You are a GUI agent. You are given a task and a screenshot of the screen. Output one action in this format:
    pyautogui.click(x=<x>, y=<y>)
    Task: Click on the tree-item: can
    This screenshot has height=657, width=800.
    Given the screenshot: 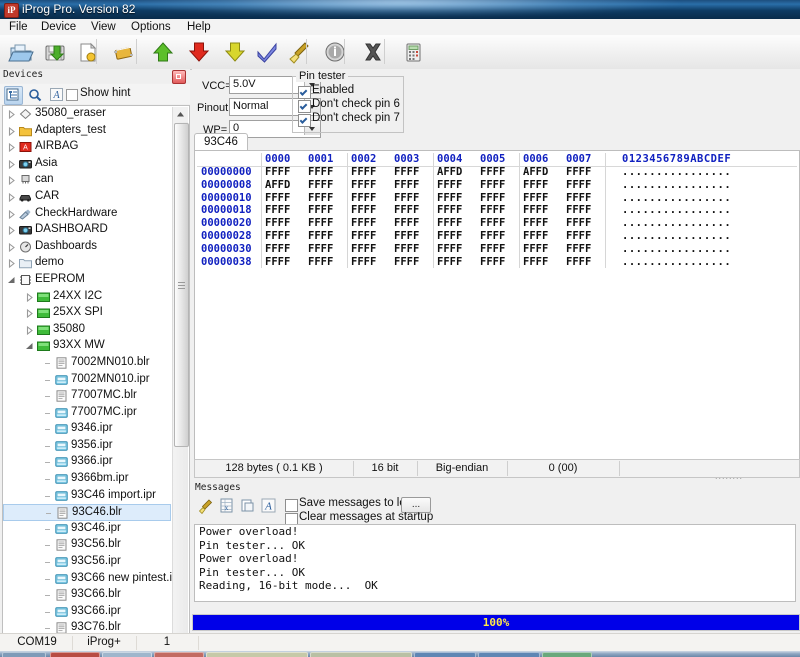 What is the action you would take?
    pyautogui.click(x=87, y=180)
    